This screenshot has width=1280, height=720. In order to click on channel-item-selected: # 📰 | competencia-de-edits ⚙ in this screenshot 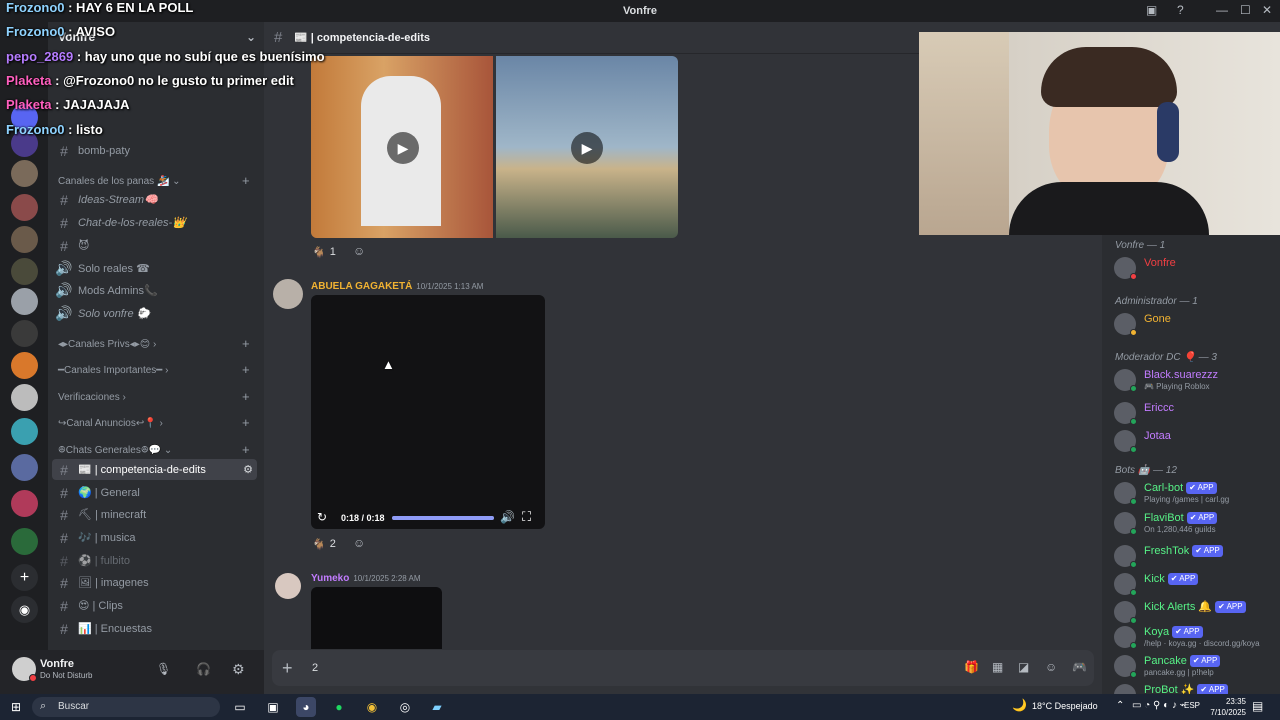, I will do `click(154, 469)`.